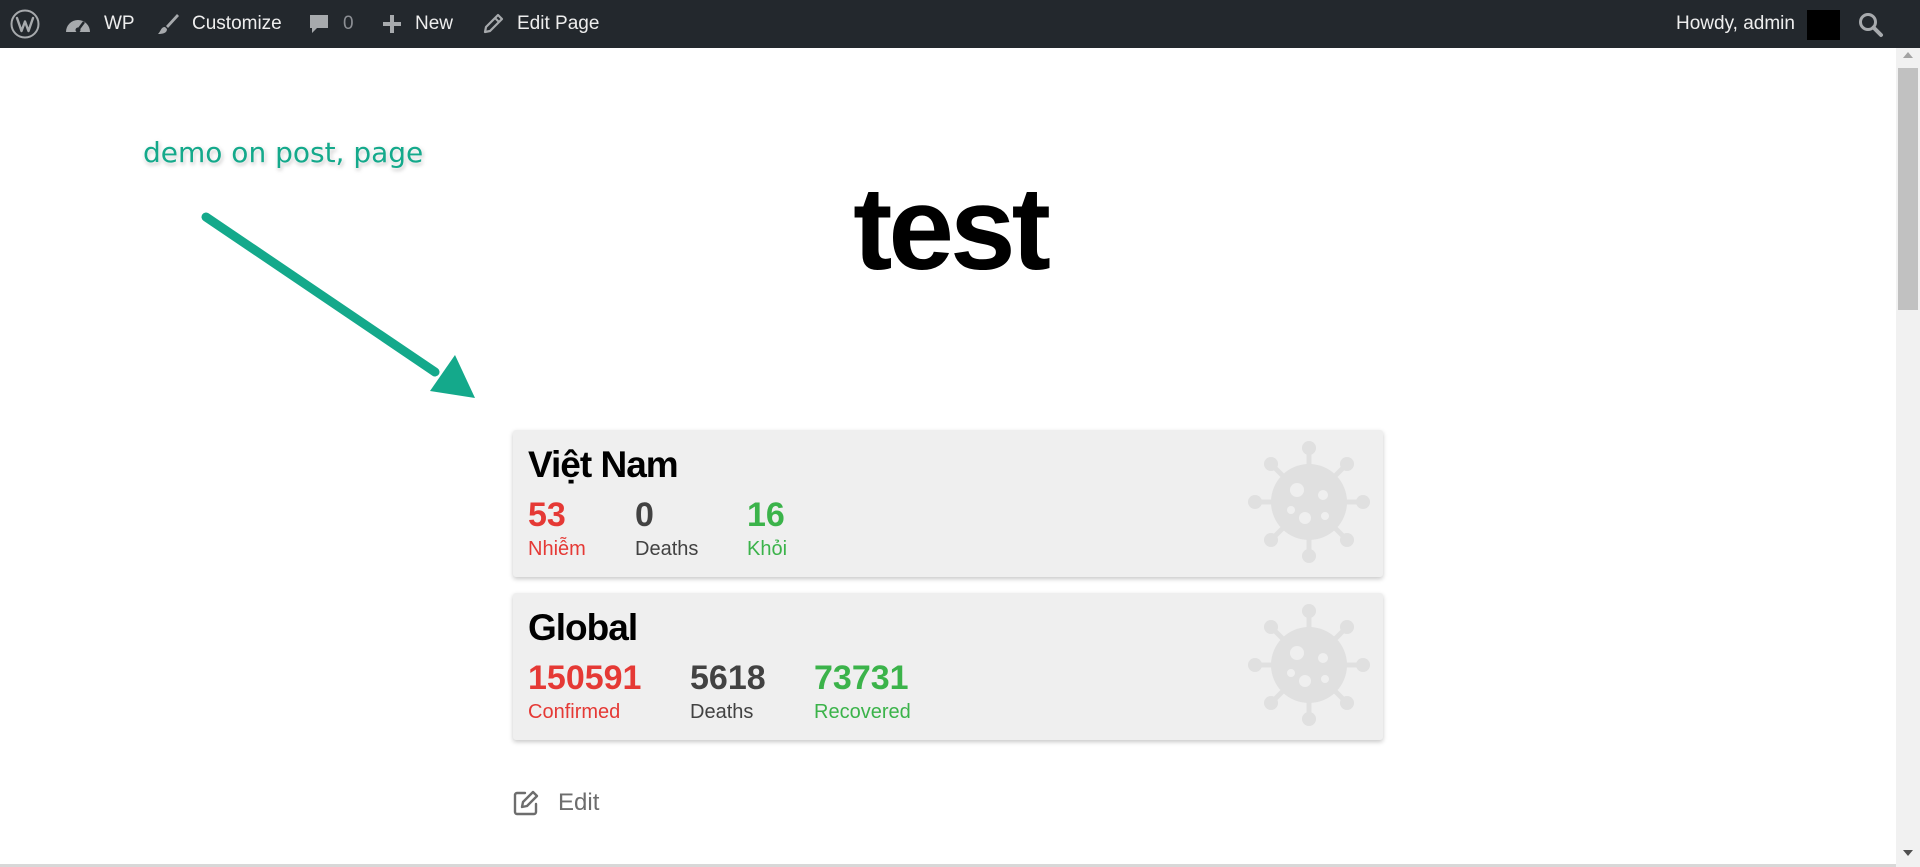  Describe the element at coordinates (728, 678) in the screenshot. I see `stat-value: 5618` at that location.